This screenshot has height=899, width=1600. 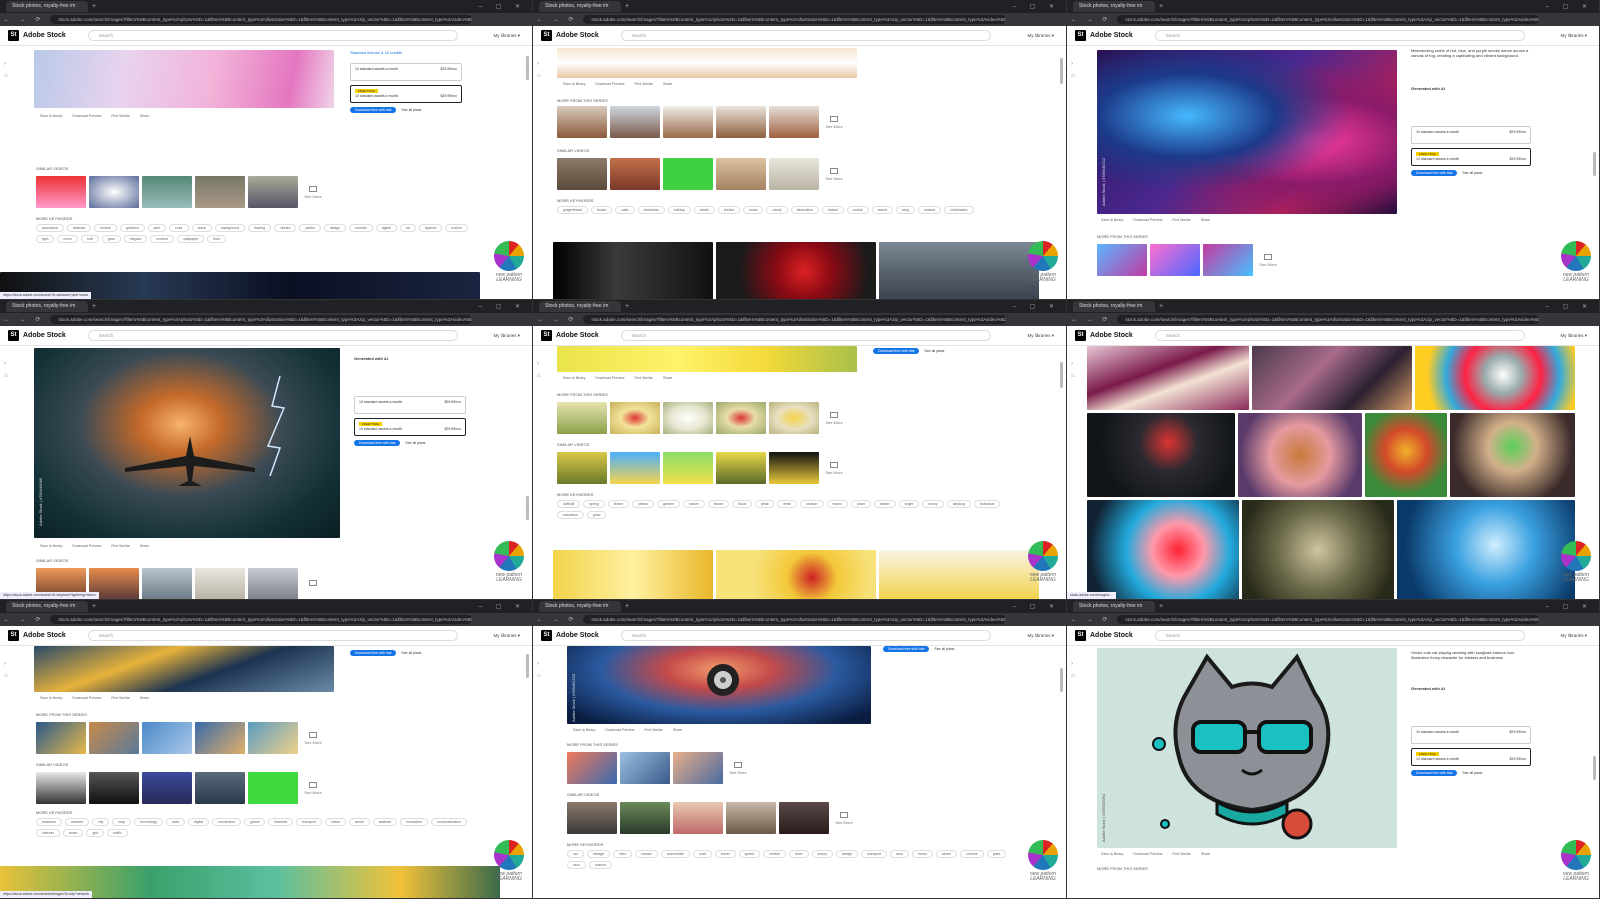 I want to click on keyword-chip: holiday, so click(x=679, y=210).